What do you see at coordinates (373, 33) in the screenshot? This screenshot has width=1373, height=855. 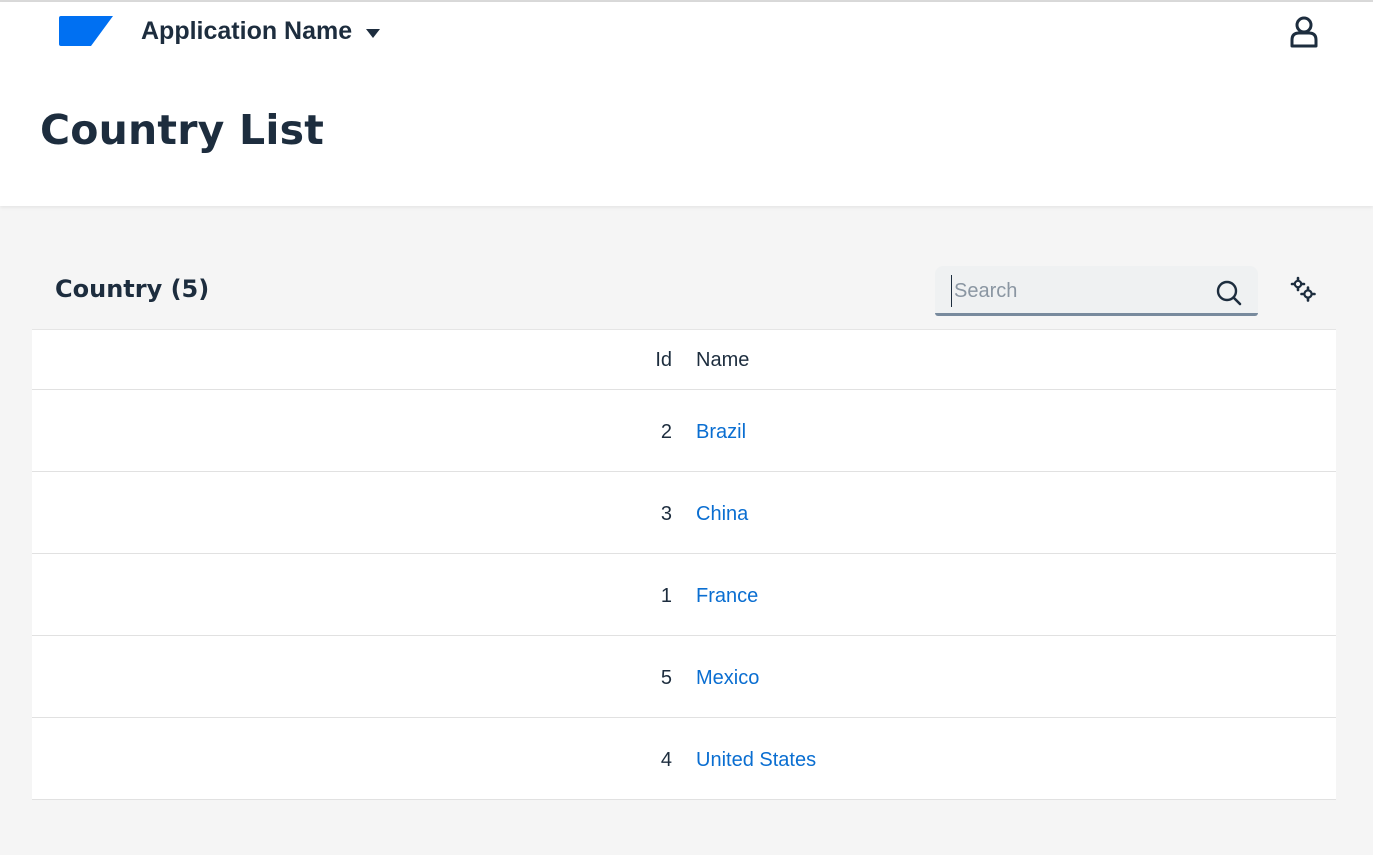 I see `caret-down-icon` at bounding box center [373, 33].